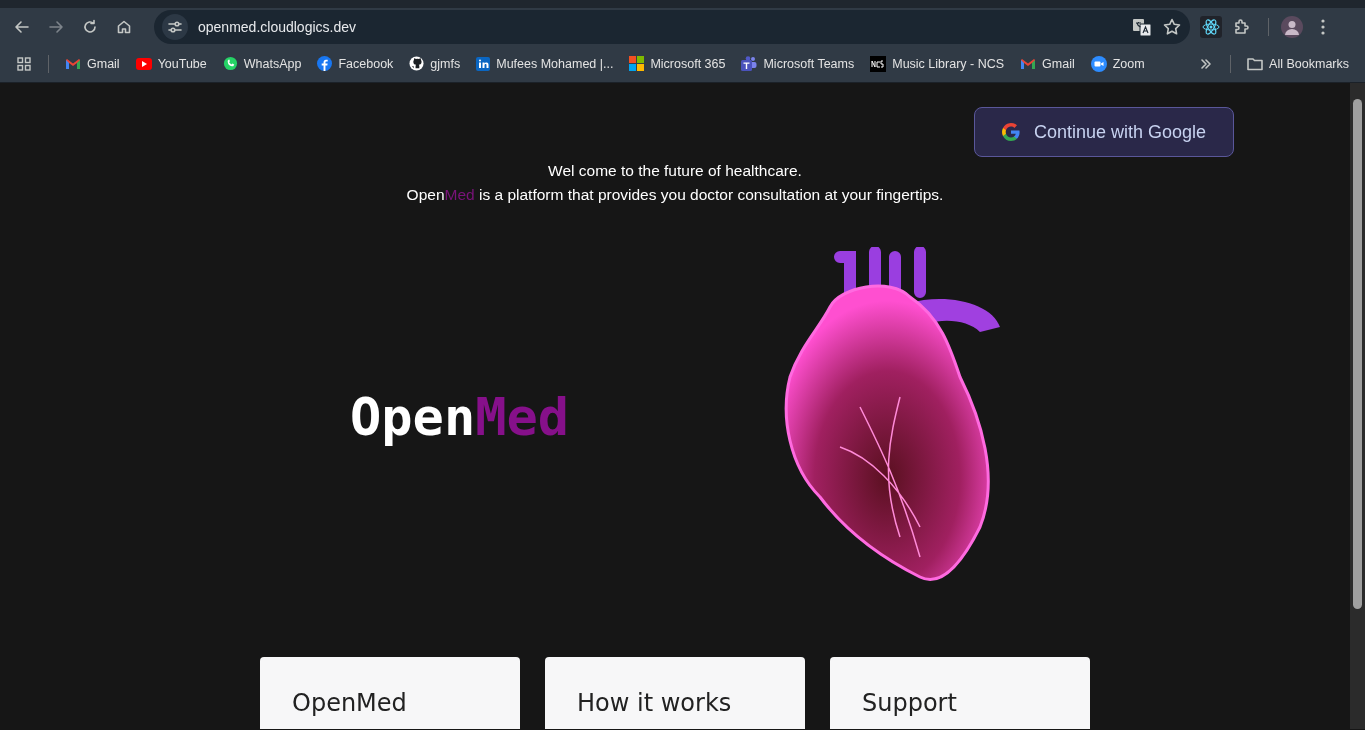  What do you see at coordinates (435, 63) in the screenshot?
I see `bookmark-link: gjmfs` at bounding box center [435, 63].